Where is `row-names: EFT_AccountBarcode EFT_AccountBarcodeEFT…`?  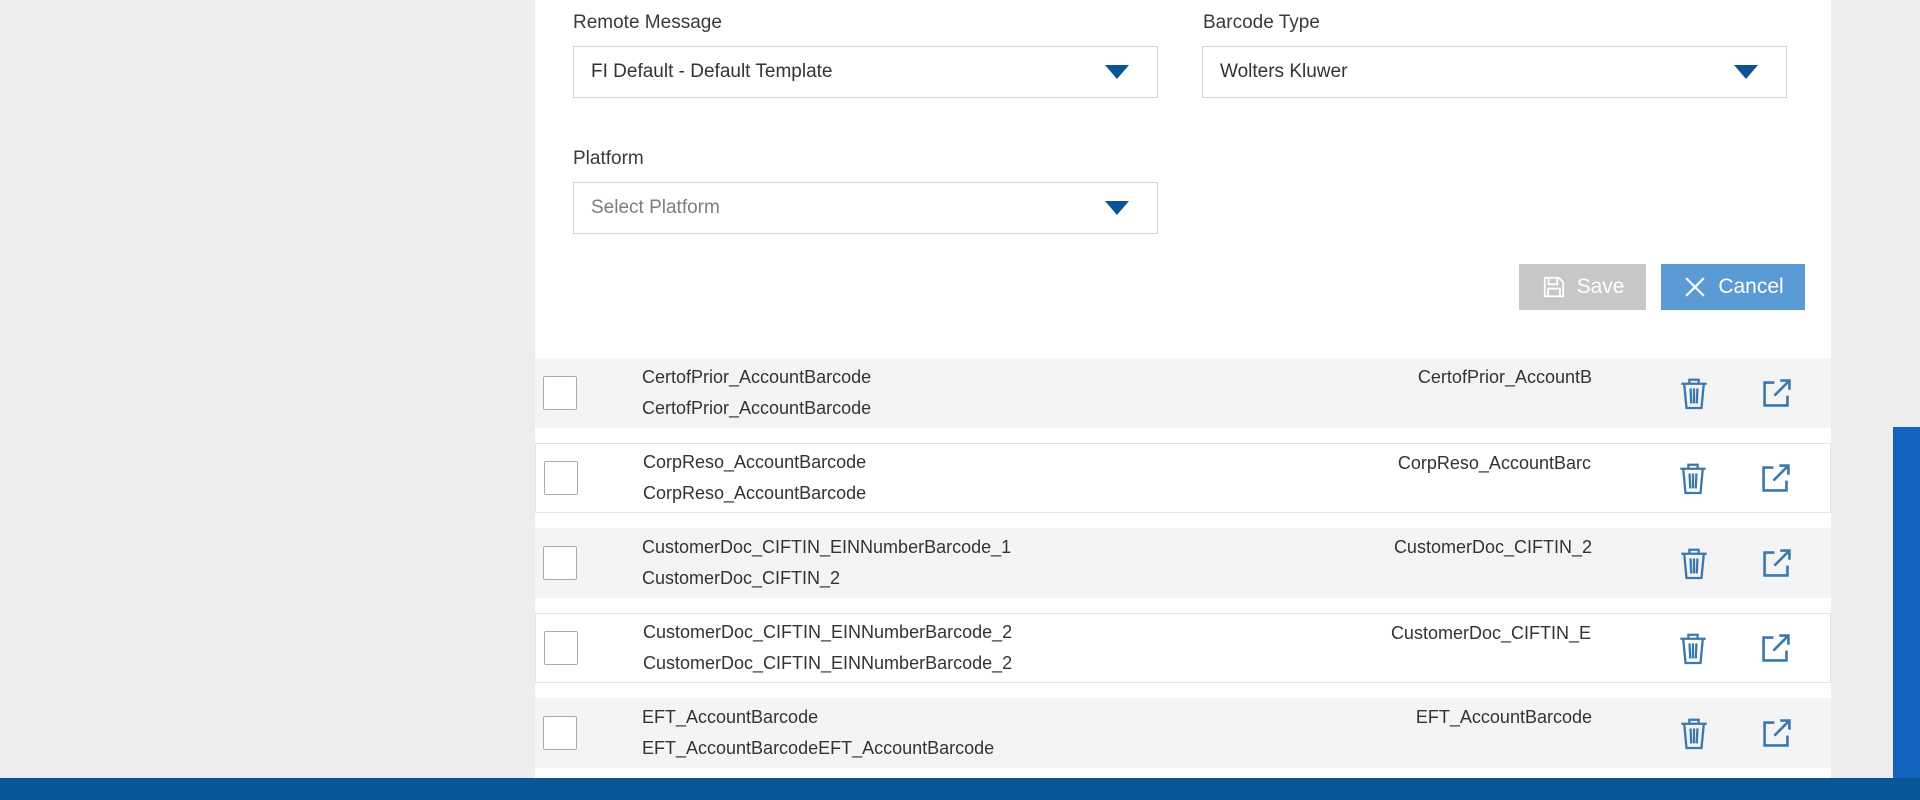
row-names: EFT_AccountBarcode EFT_AccountBarcodeEFT… is located at coordinates (1029, 733).